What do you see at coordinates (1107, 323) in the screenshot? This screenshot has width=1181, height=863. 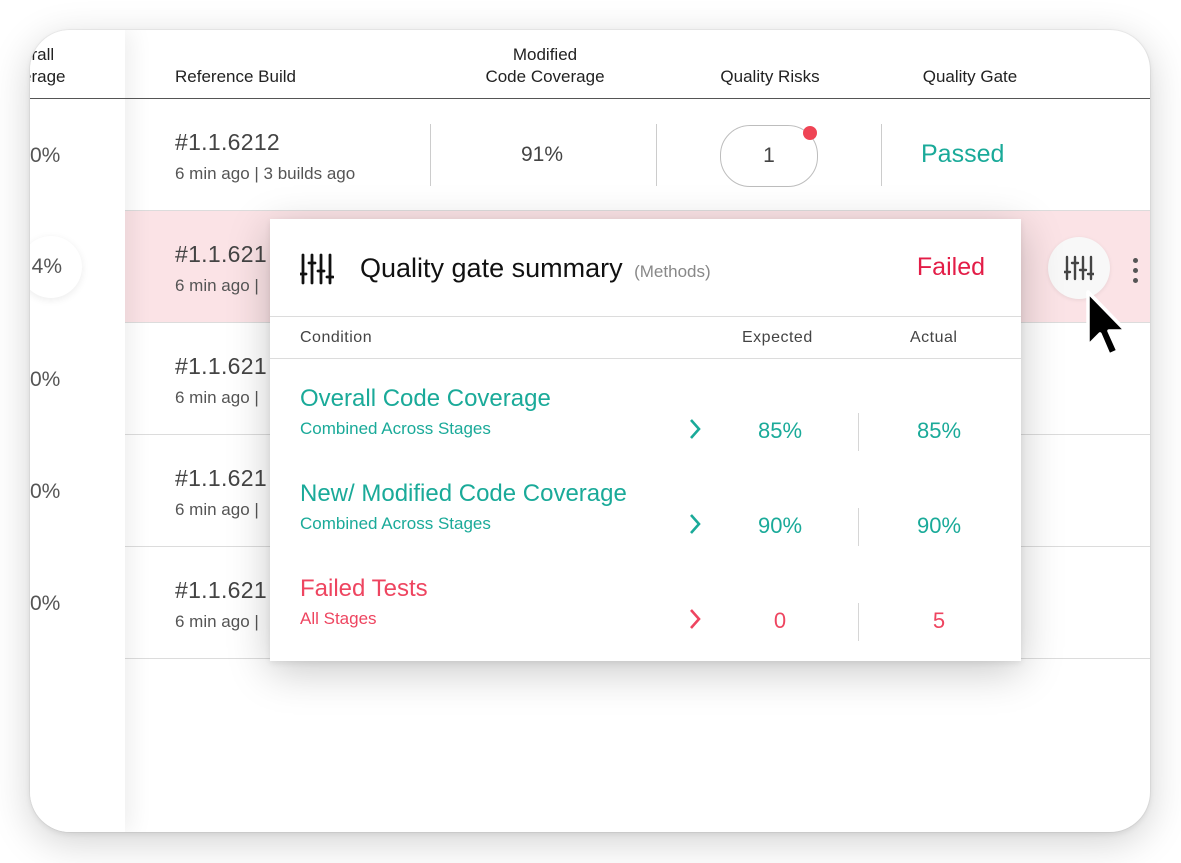 I see `mouse-pointer-icon` at bounding box center [1107, 323].